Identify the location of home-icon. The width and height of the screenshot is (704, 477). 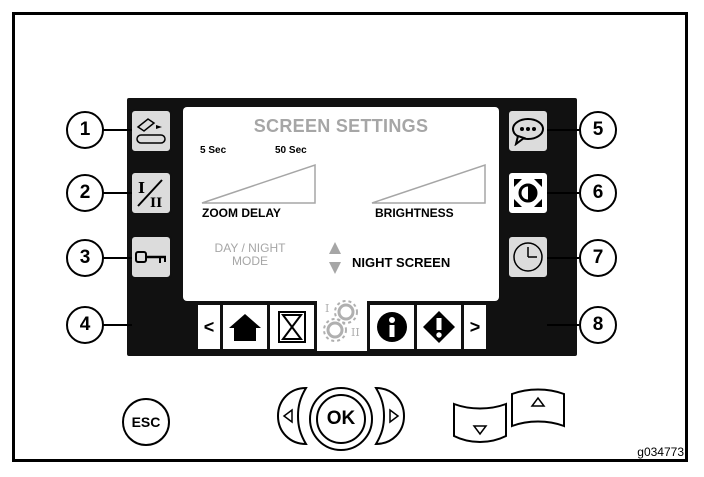
(245, 327).